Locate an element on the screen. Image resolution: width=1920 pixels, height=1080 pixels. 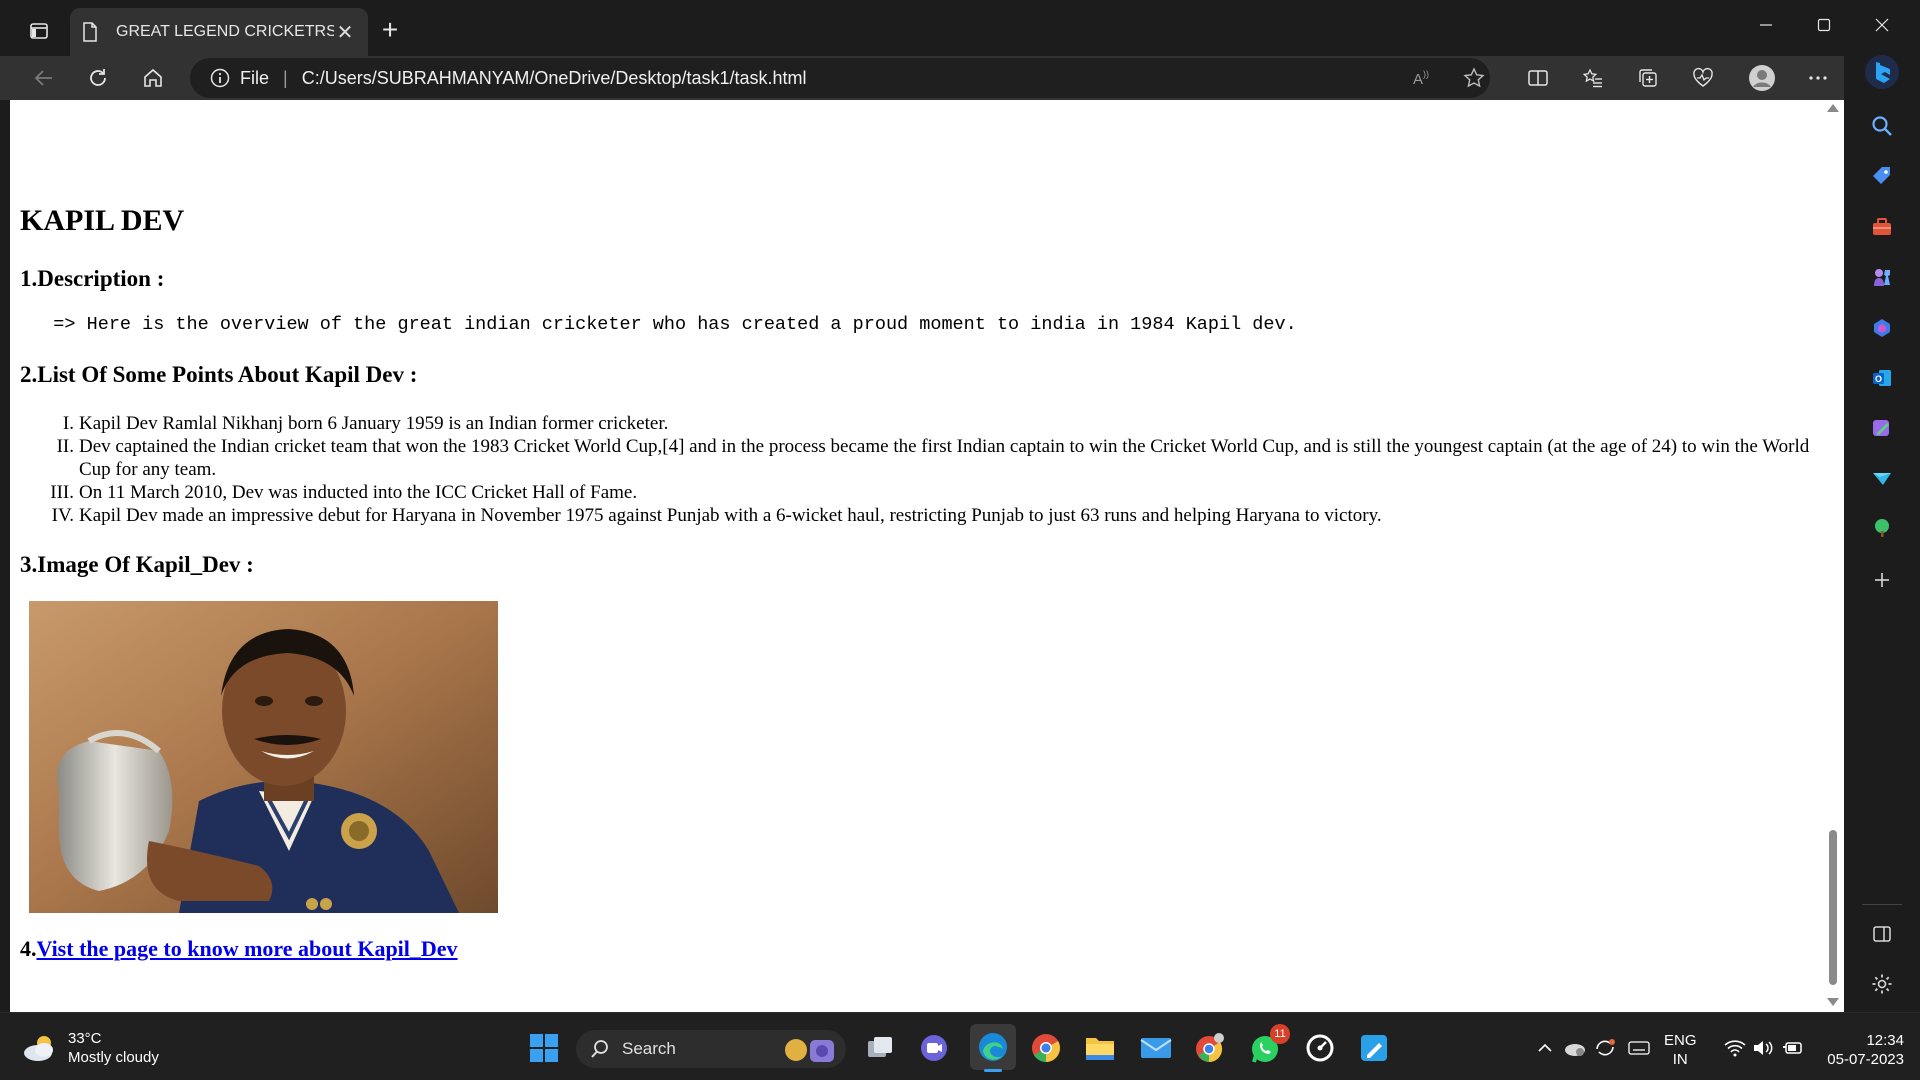
favorites-icon is located at coordinates (1593, 78).